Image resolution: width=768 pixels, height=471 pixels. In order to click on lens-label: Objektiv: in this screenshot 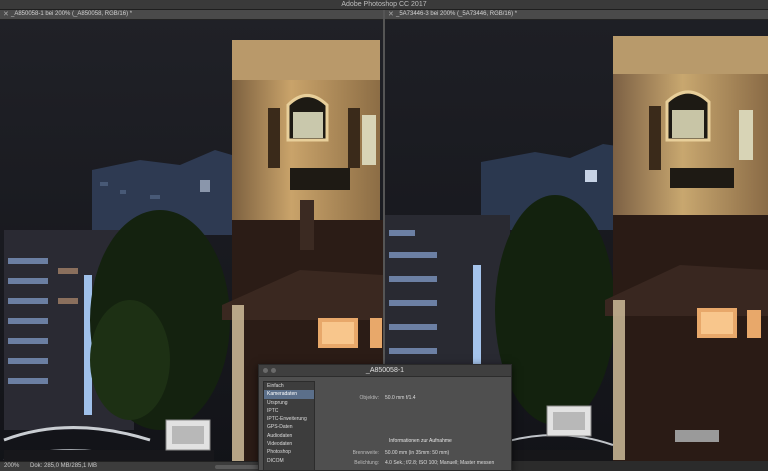, I will do `click(369, 398)`.